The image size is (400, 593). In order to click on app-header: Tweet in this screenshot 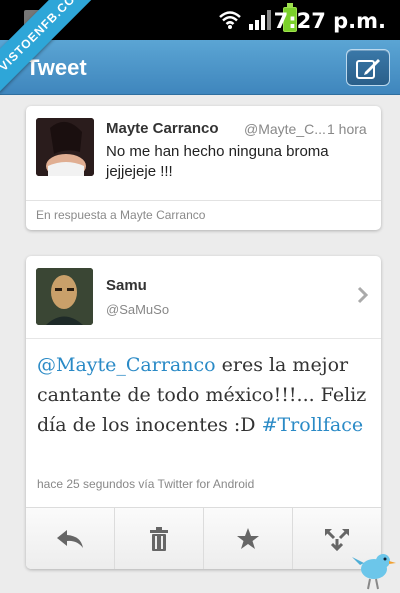, I will do `click(200, 67)`.